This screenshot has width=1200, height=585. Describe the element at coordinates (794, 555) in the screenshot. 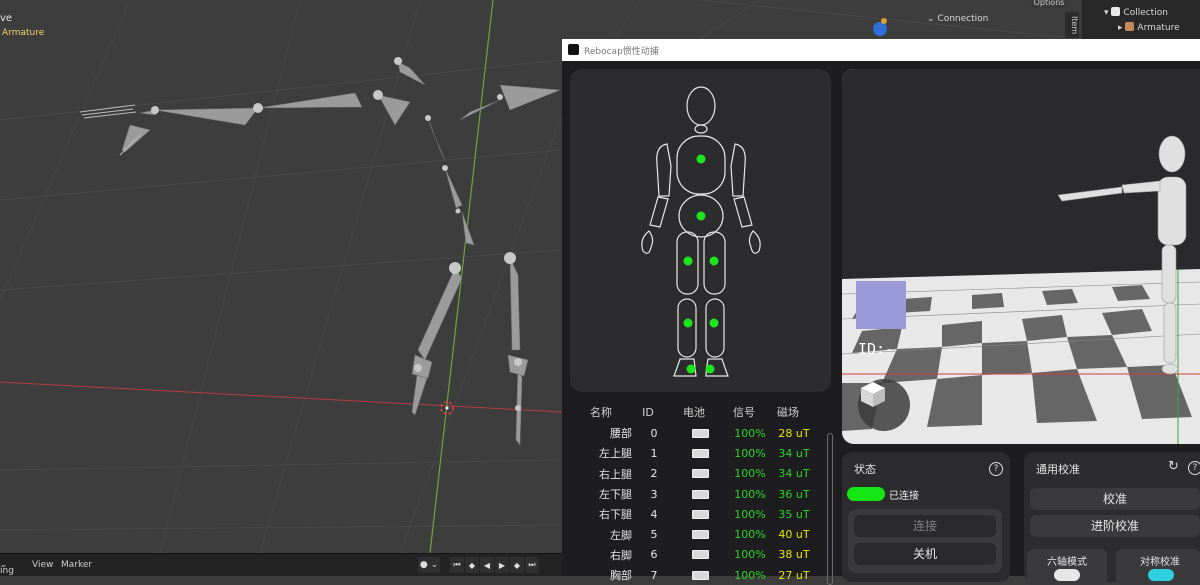

I see `mag-value: 38 uT` at that location.